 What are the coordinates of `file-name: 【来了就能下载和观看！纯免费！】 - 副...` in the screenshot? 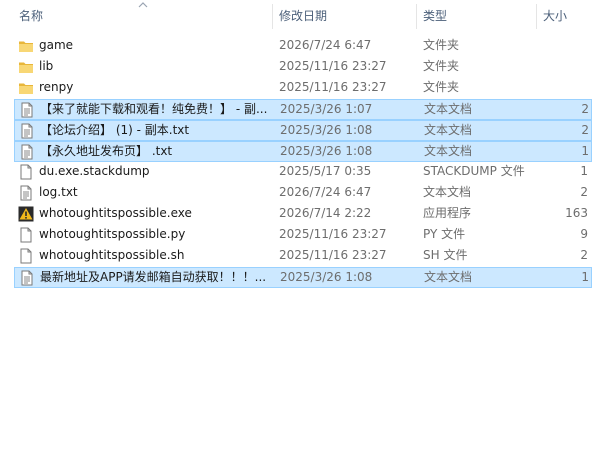 It's located at (154, 109).